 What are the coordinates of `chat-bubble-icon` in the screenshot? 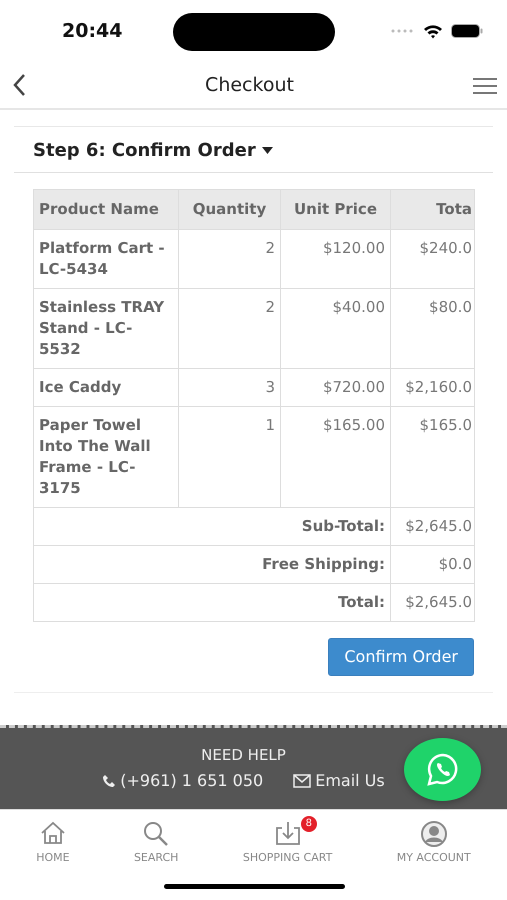 It's located at (442, 770).